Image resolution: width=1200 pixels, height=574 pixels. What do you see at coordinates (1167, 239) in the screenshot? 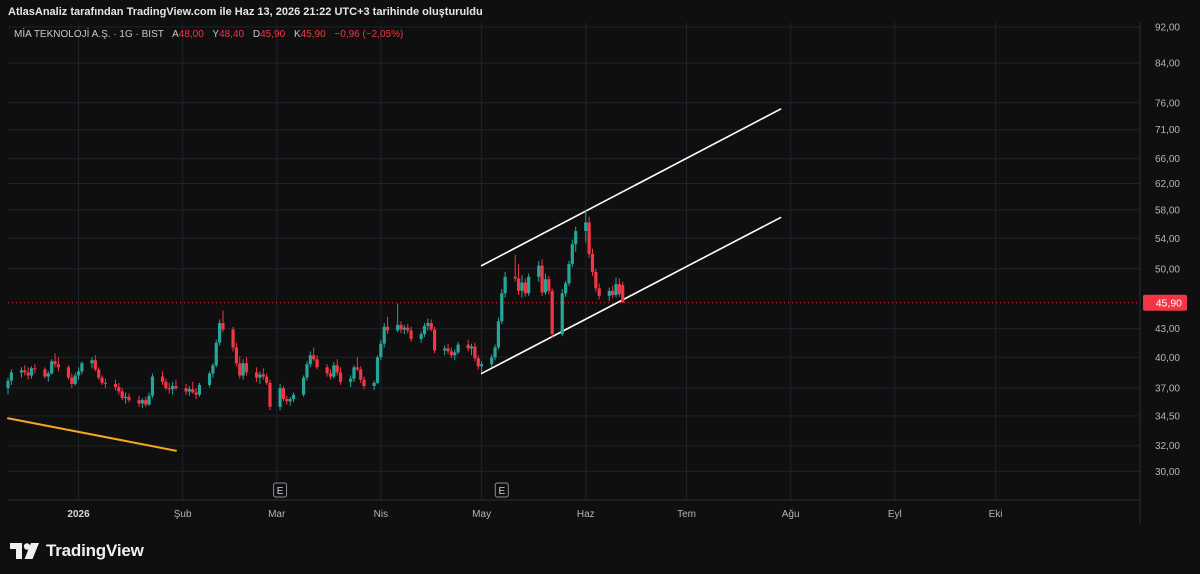
I see `price-tick-label: 54,00` at bounding box center [1167, 239].